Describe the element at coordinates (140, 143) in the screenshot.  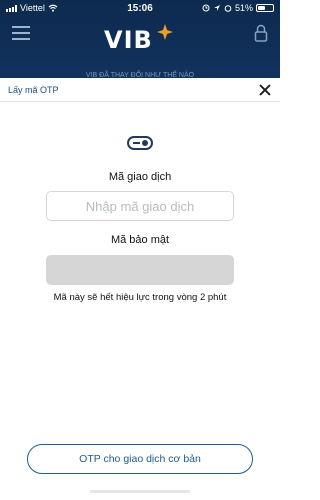
I see `otp-key-icon` at that location.